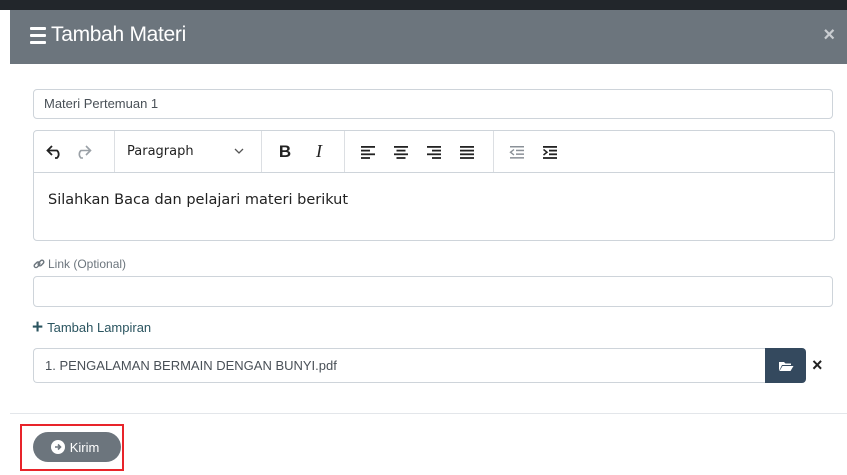  I want to click on arrow-right-circle-icon, so click(57, 447).